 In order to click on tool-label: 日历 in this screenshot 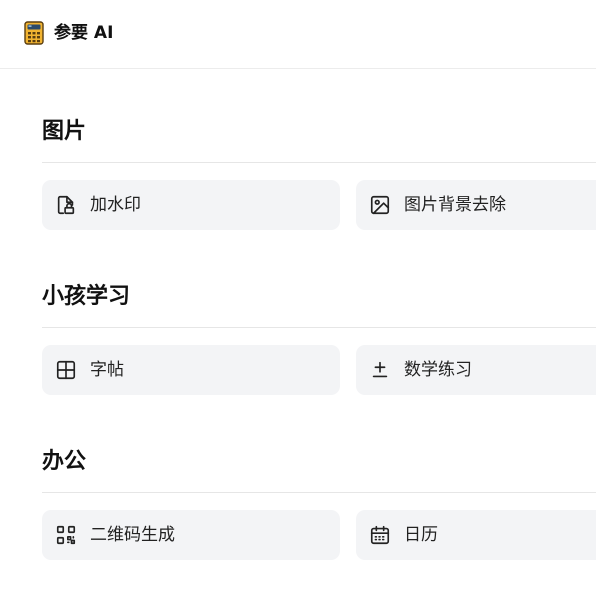, I will do `click(421, 535)`.